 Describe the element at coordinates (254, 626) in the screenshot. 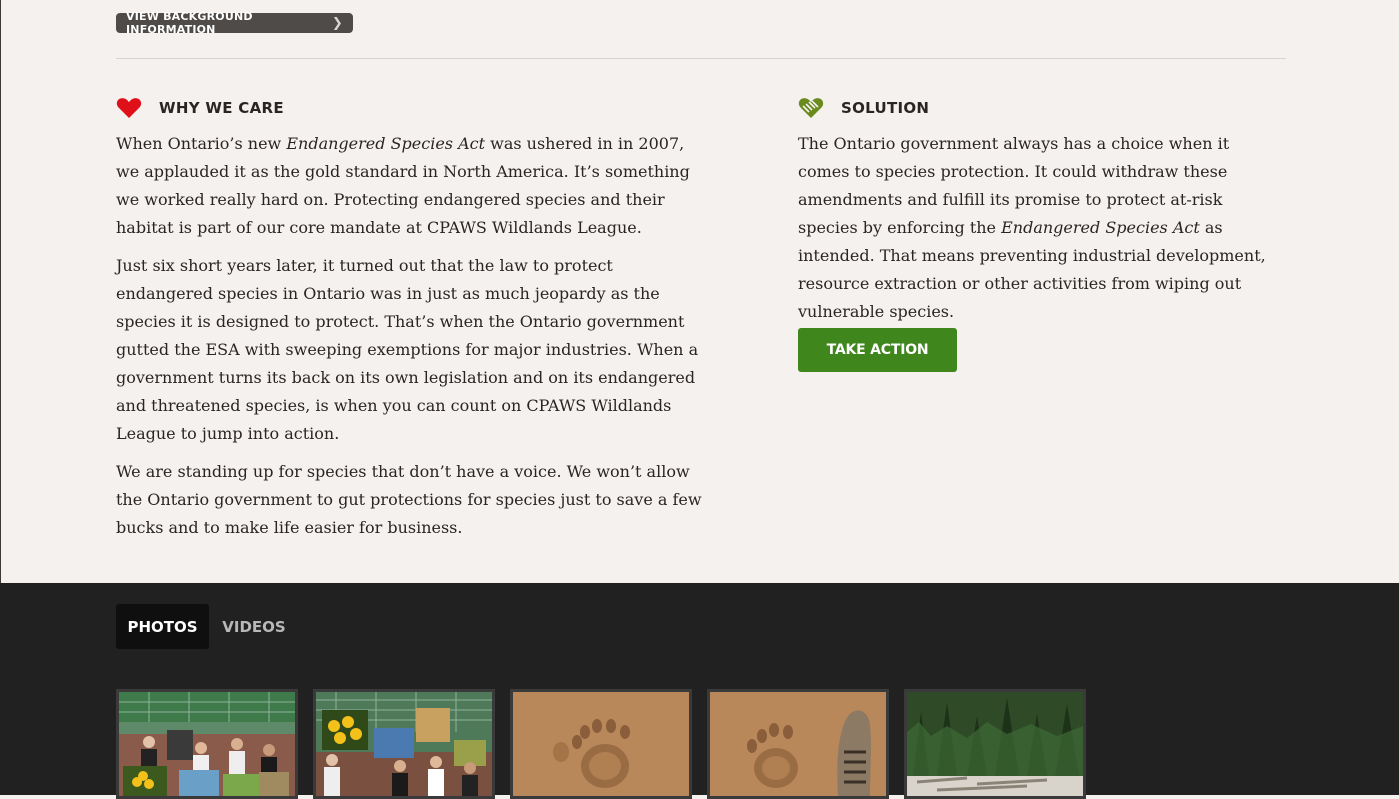

I see `tab-videos: VIDEOS` at that location.